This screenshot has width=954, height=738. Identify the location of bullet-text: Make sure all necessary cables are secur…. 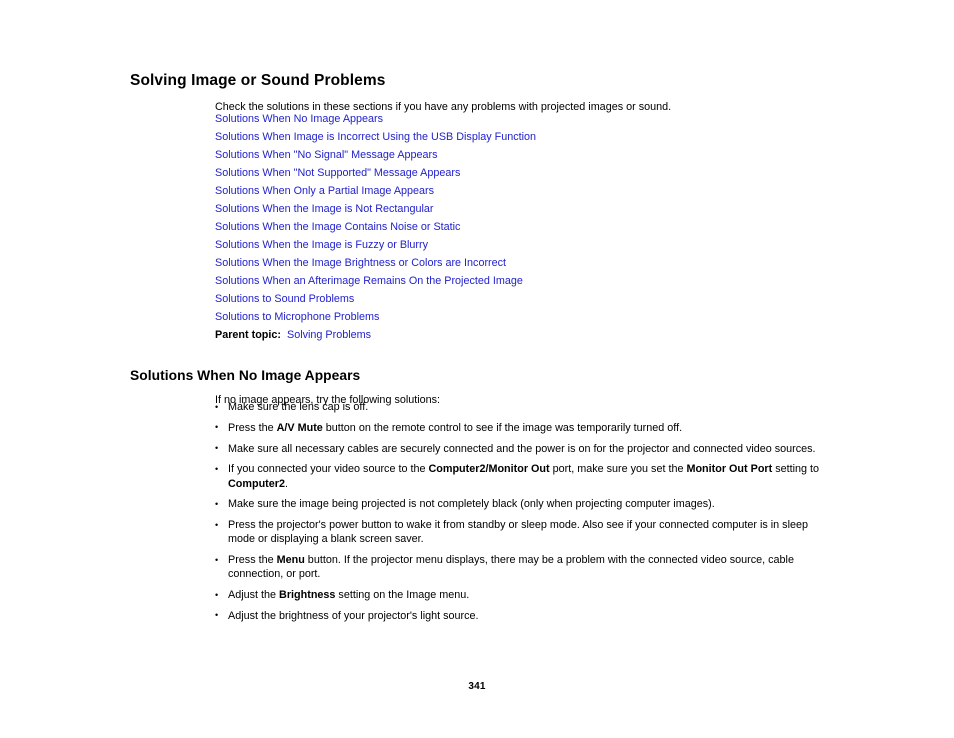
(522, 448).